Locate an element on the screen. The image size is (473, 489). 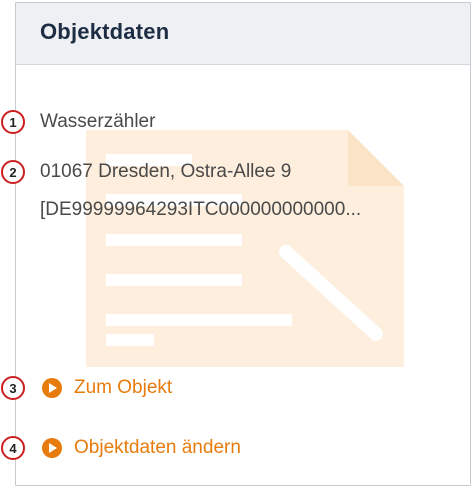
objektdaten-aendern-link-label: Objektdaten ändern is located at coordinates (157, 447).